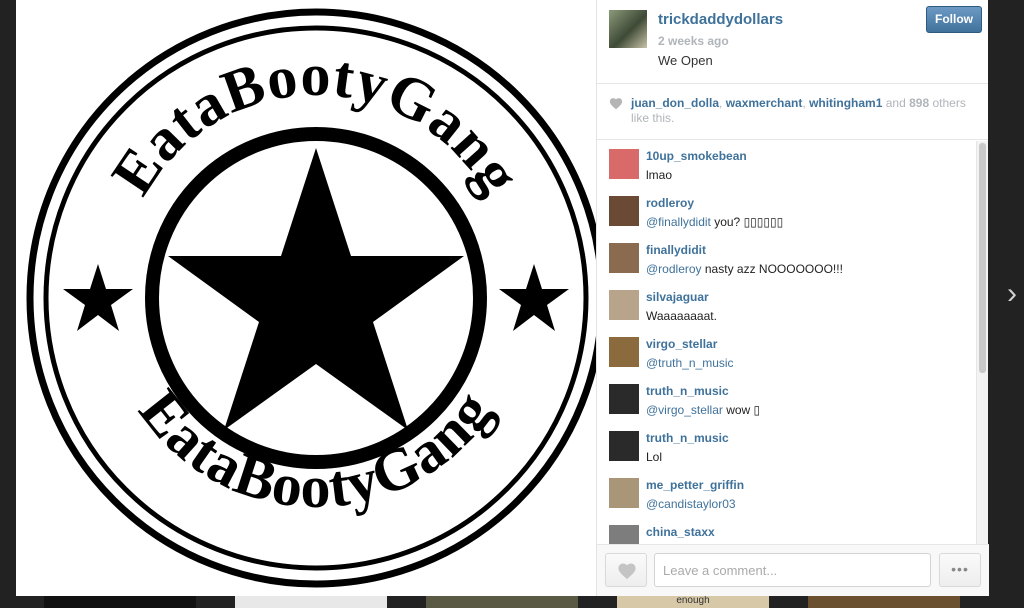 This screenshot has width=1024, height=608. I want to click on left-star-icon, so click(98, 297).